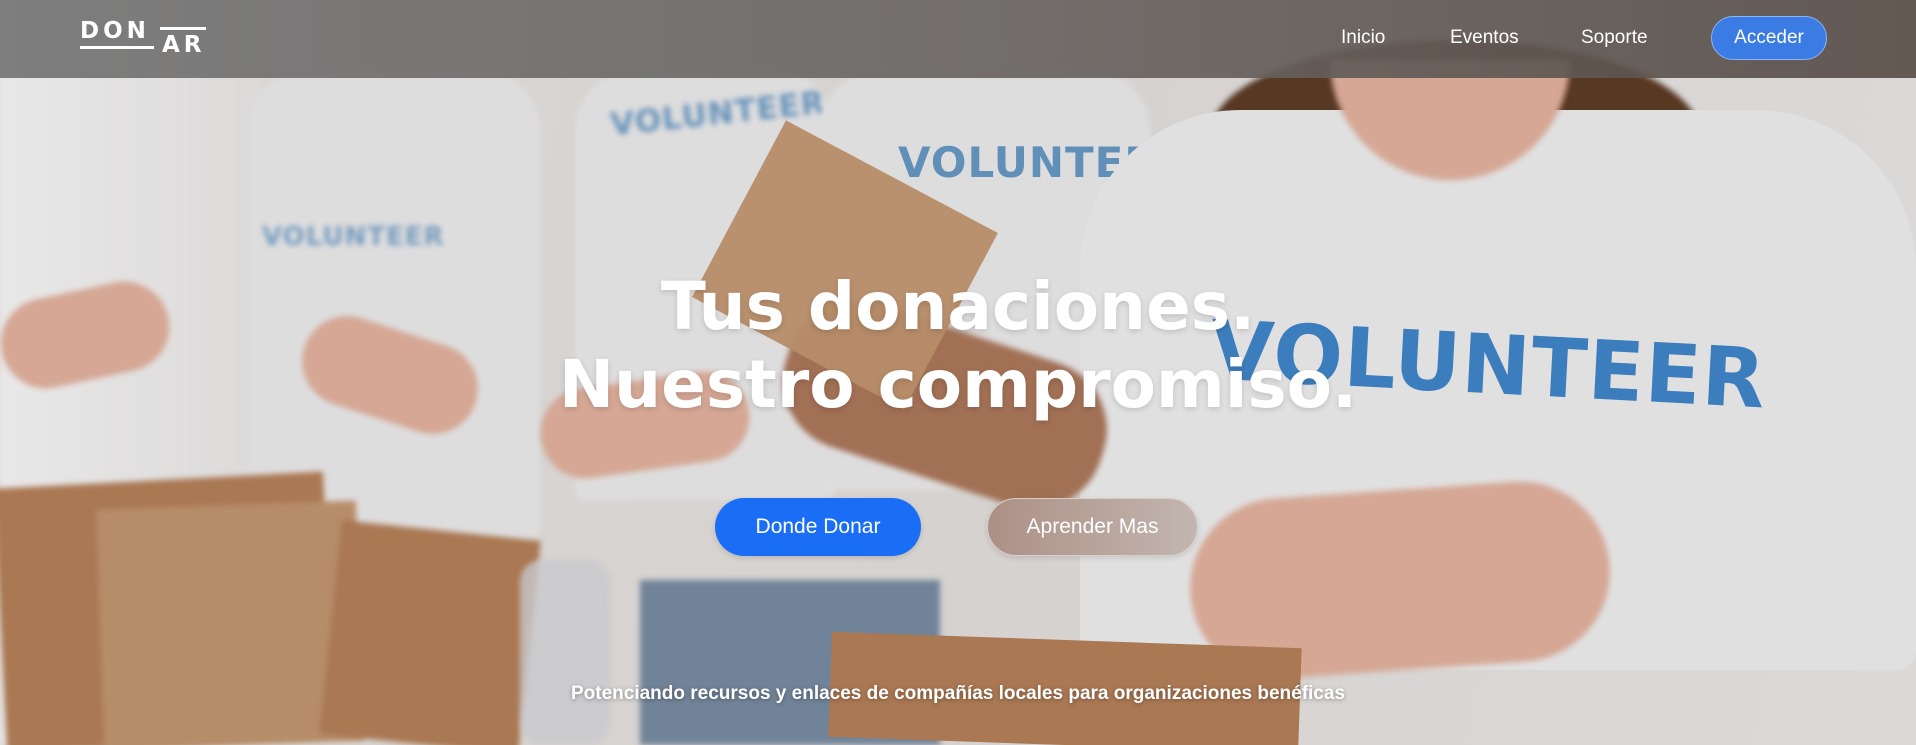 Image resolution: width=1916 pixels, height=745 pixels. What do you see at coordinates (1092, 527) in the screenshot?
I see `aprender-mas-button: Aprender Mas` at bounding box center [1092, 527].